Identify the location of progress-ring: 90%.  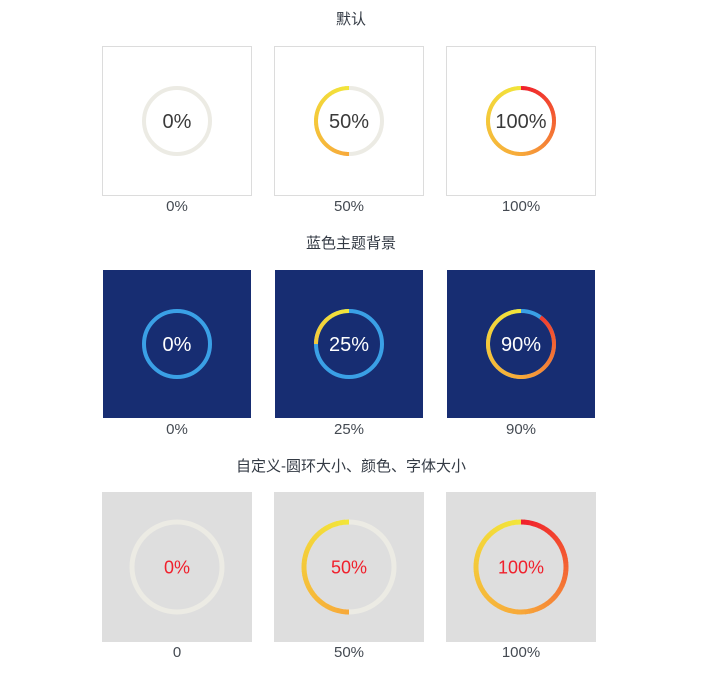
(521, 344).